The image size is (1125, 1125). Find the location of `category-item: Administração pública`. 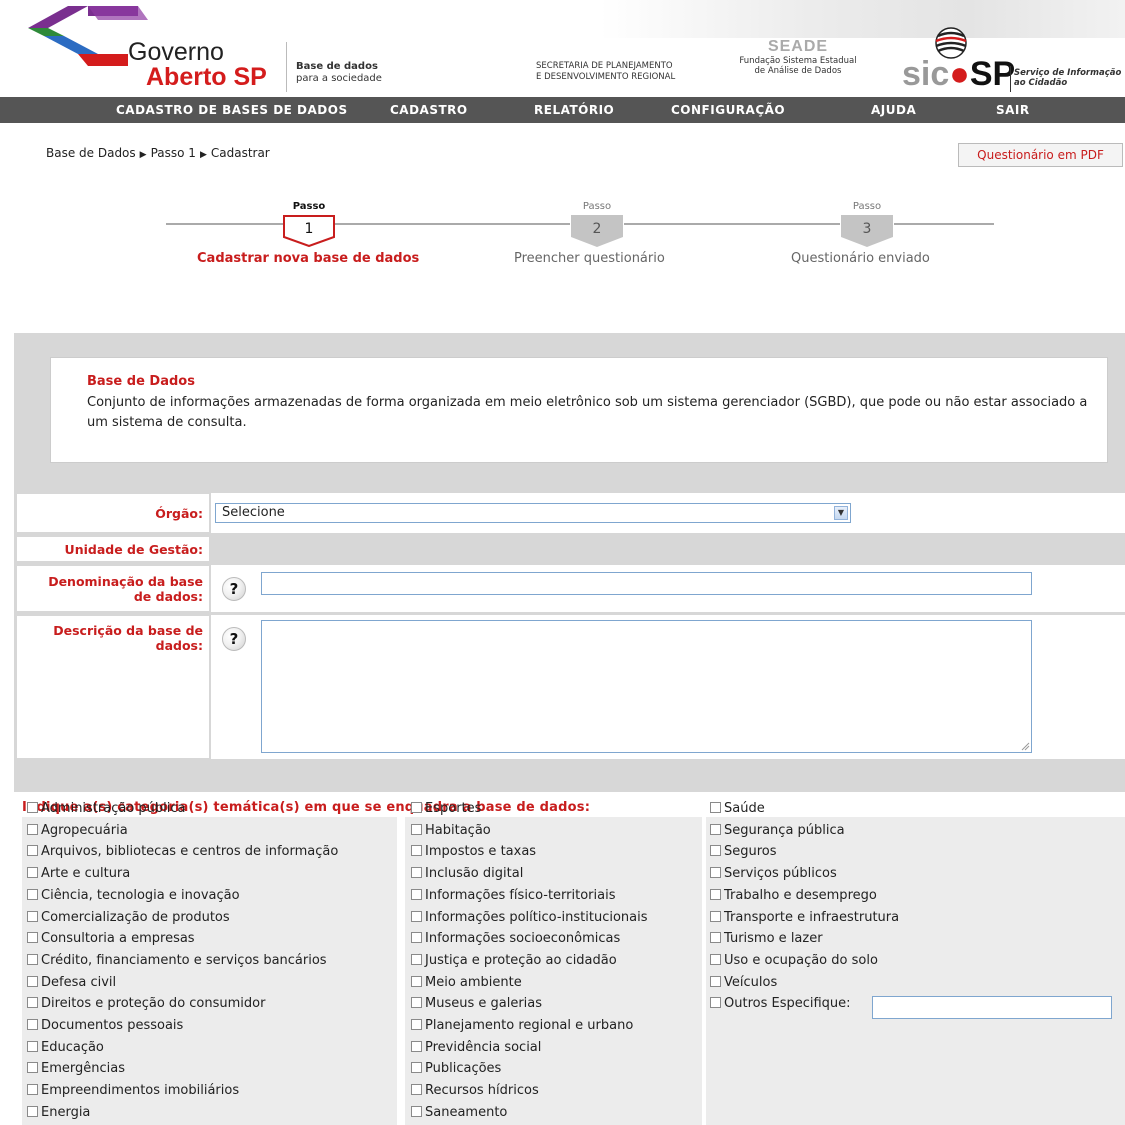

category-item: Administração pública is located at coordinates (106, 809).